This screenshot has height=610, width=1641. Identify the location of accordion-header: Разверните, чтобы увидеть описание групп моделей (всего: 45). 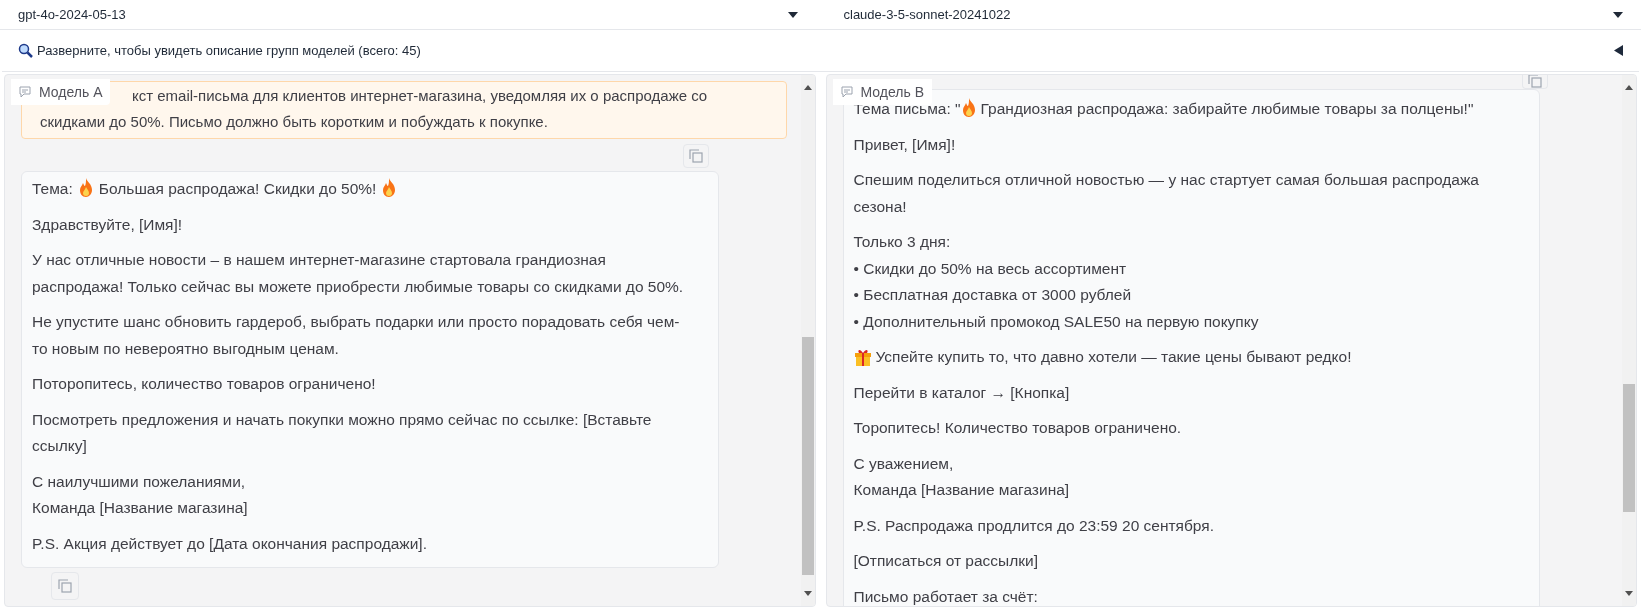
(820, 51).